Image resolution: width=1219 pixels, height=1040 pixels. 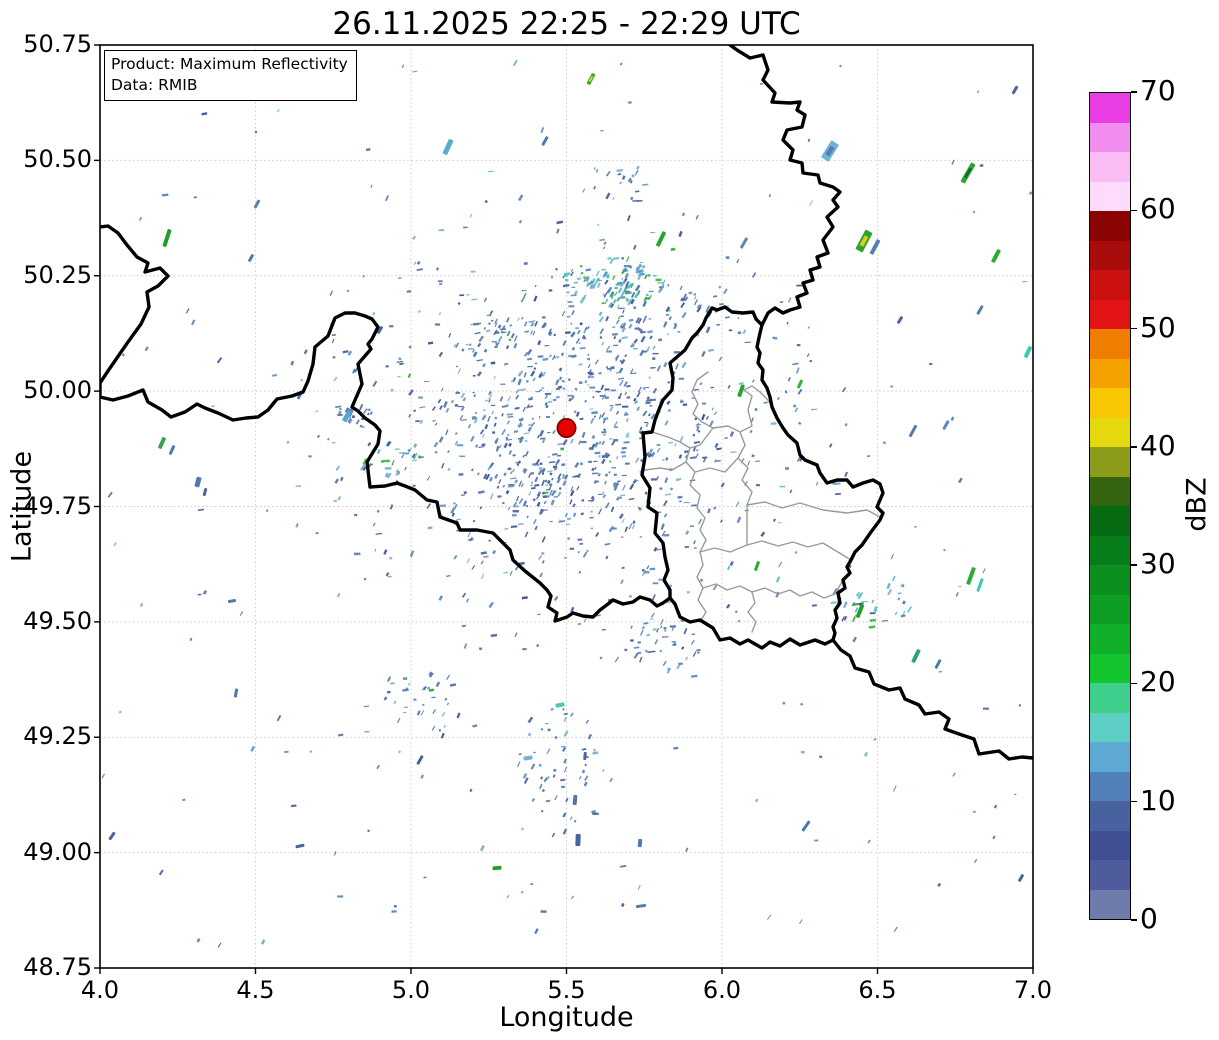 I want to click on colorbar, so click(x=1110, y=506).